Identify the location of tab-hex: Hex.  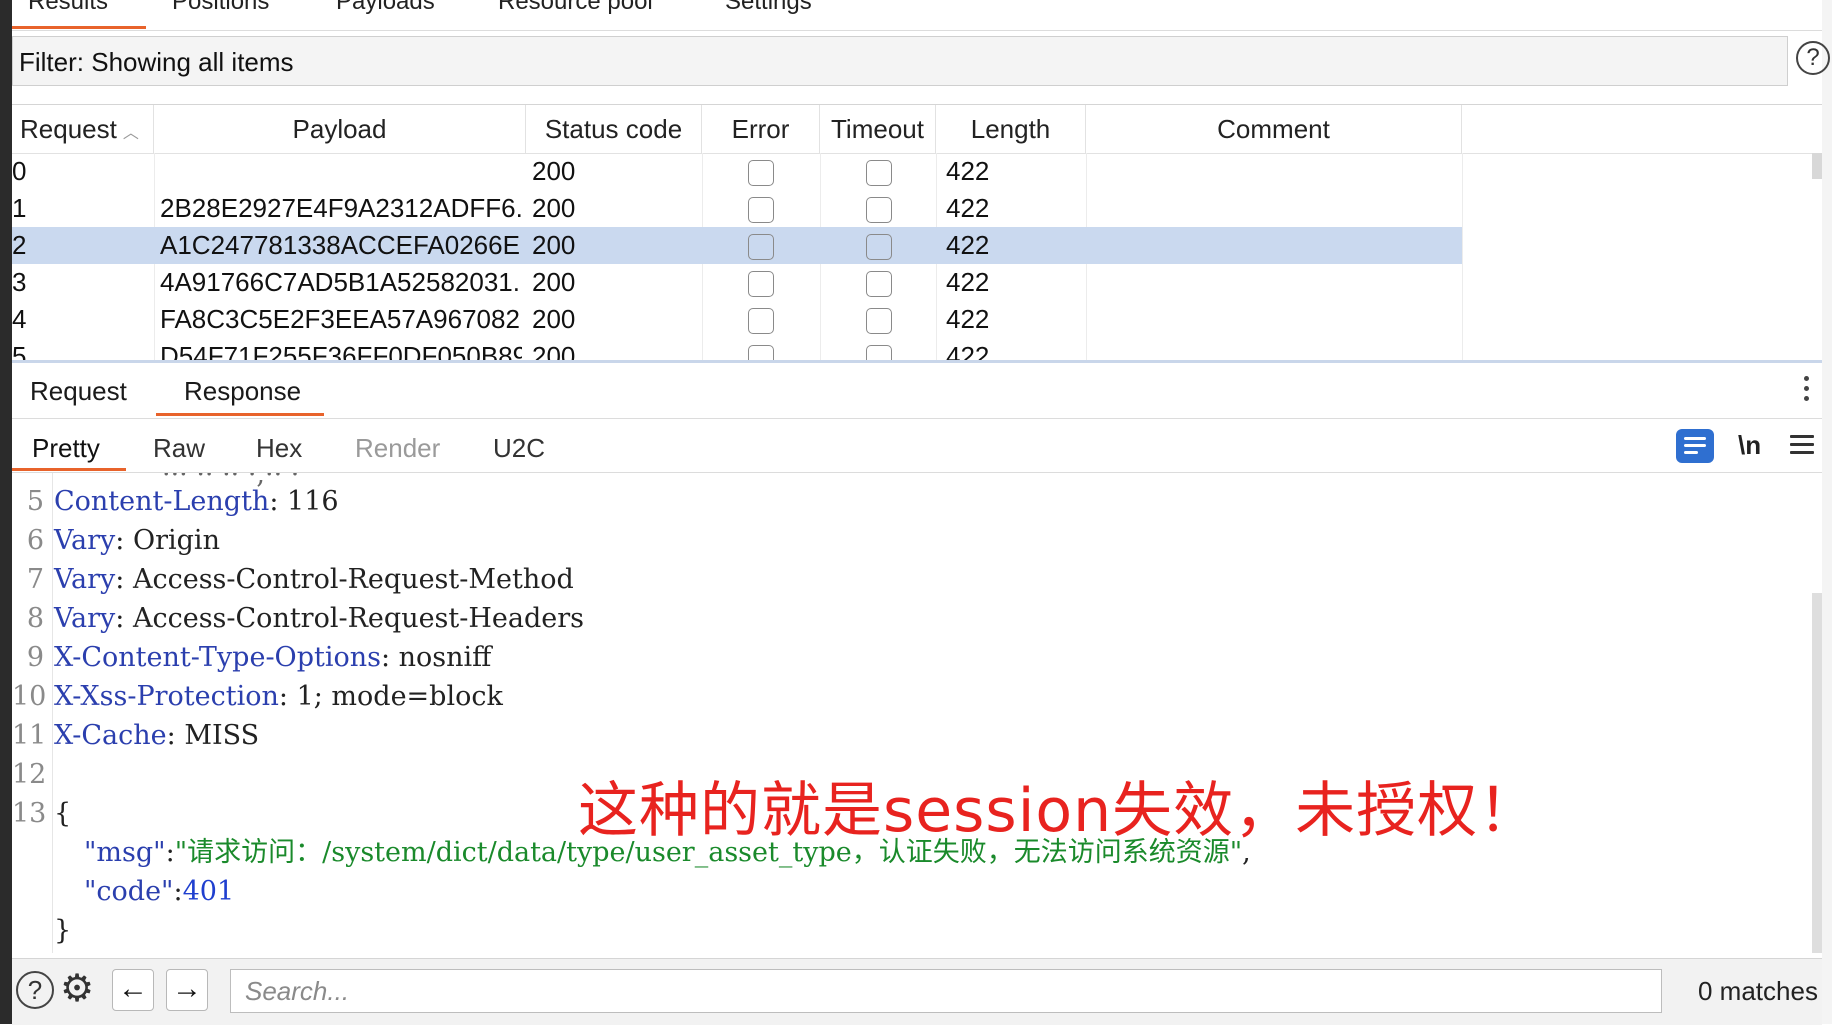
(279, 448).